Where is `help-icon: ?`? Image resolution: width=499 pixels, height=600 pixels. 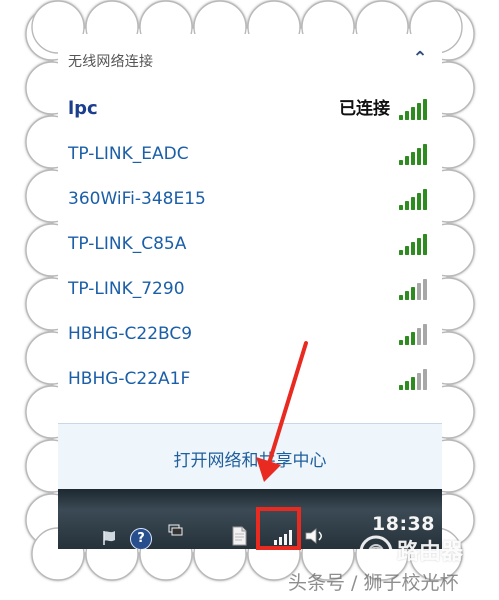 help-icon: ? is located at coordinates (141, 538).